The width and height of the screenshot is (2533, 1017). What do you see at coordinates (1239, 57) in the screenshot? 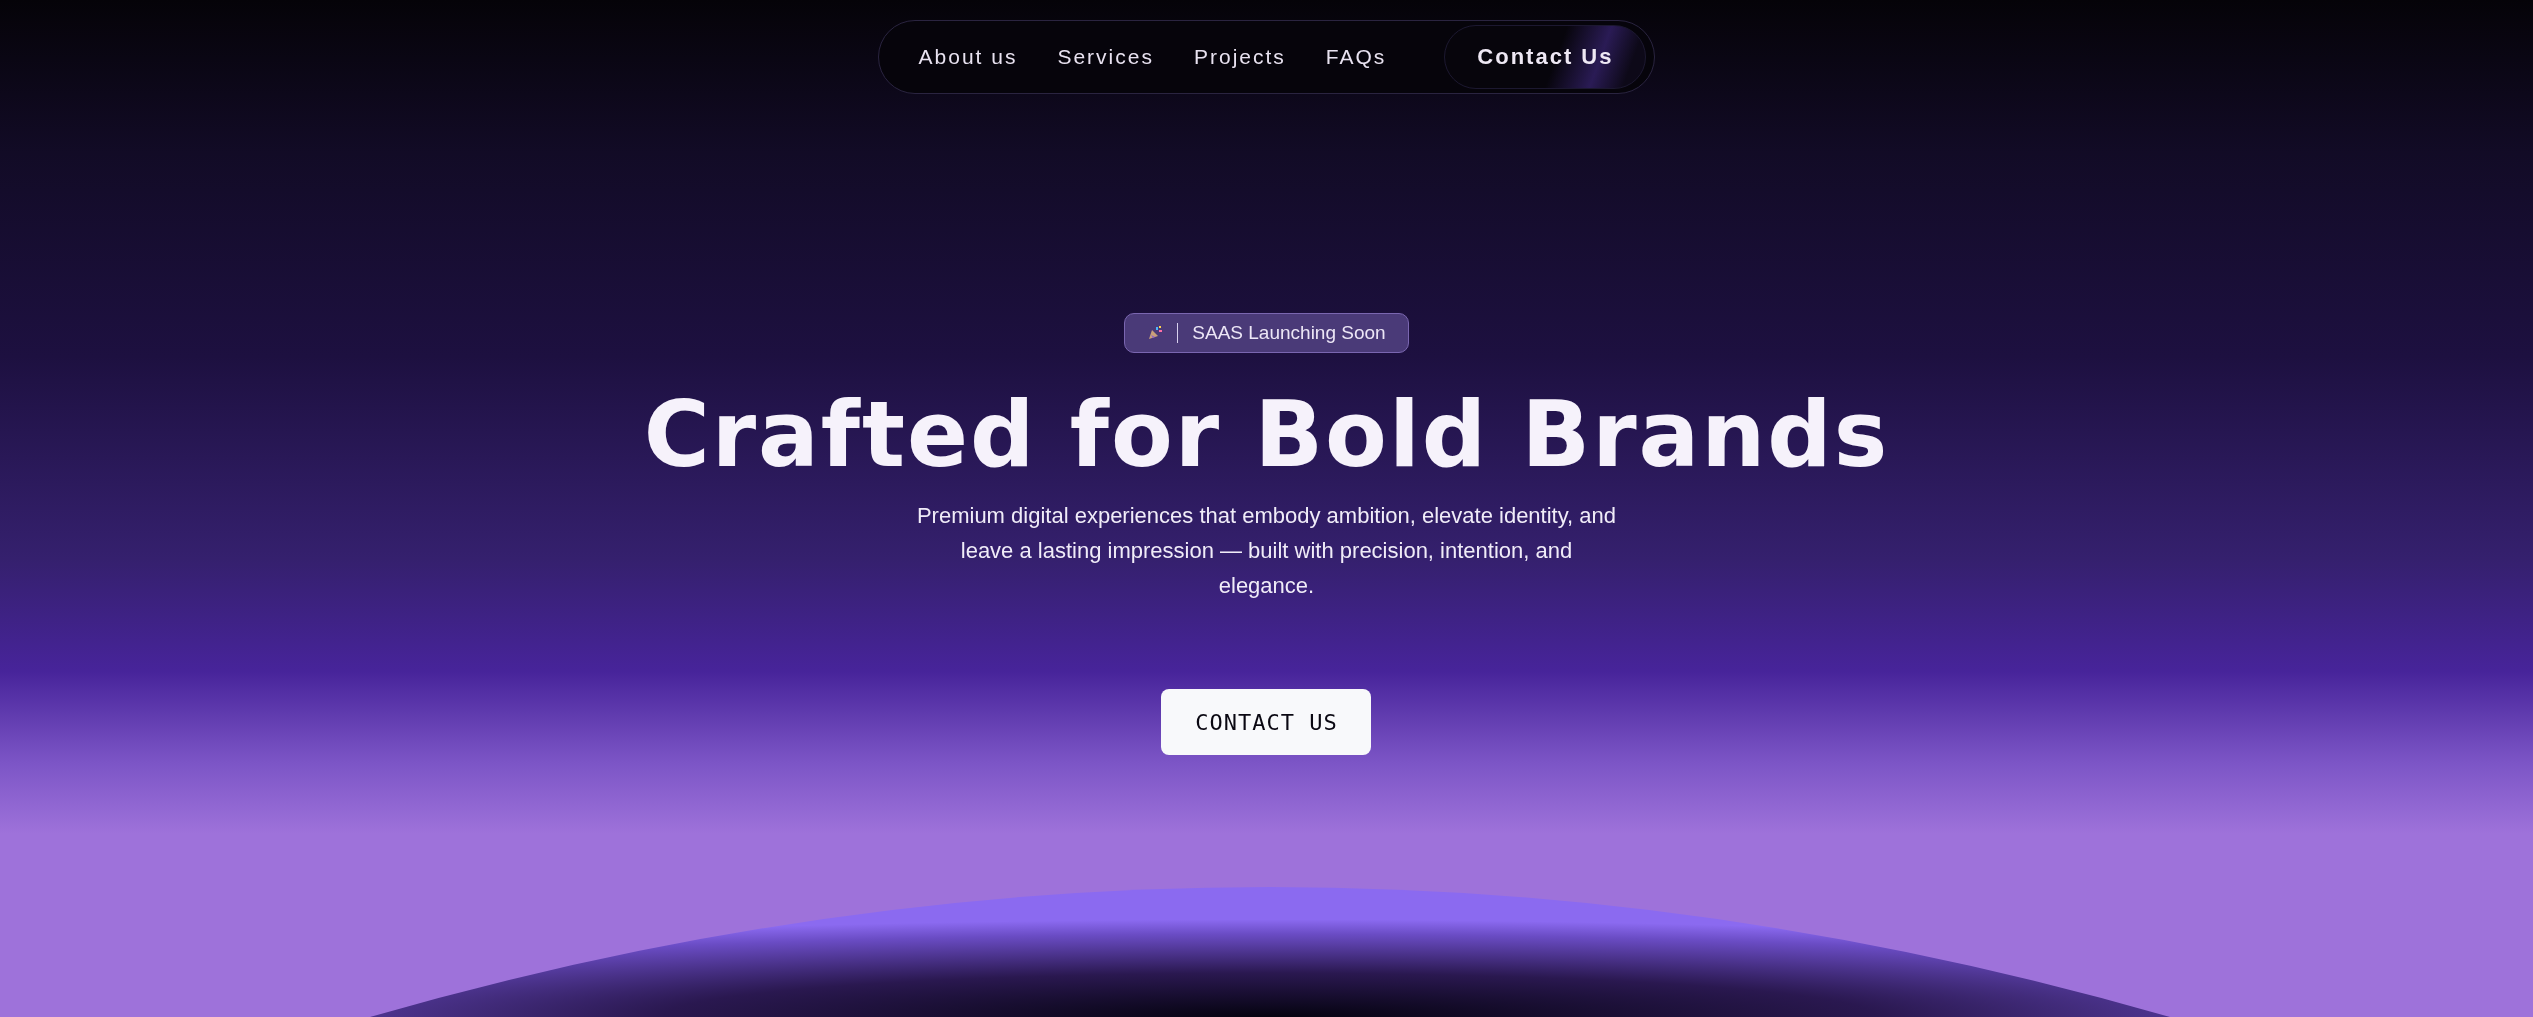
I see `nav-link: Projects` at bounding box center [1239, 57].